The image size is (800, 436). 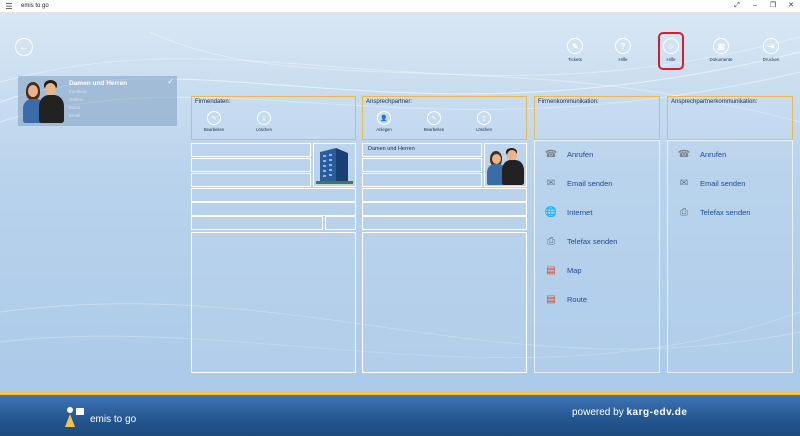 I want to click on company-name2-field, so click(x=251, y=165).